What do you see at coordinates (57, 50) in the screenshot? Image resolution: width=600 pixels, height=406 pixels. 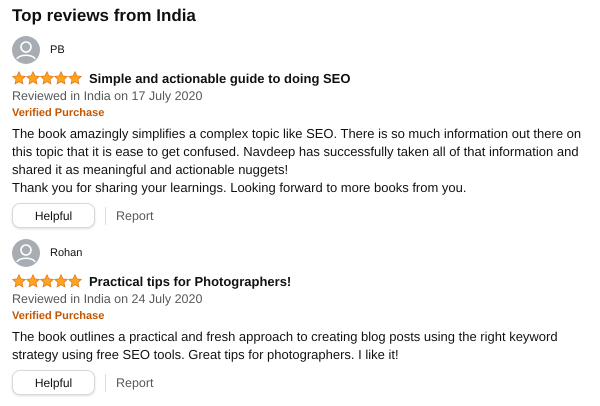 I see `reviewer-name: PB` at bounding box center [57, 50].